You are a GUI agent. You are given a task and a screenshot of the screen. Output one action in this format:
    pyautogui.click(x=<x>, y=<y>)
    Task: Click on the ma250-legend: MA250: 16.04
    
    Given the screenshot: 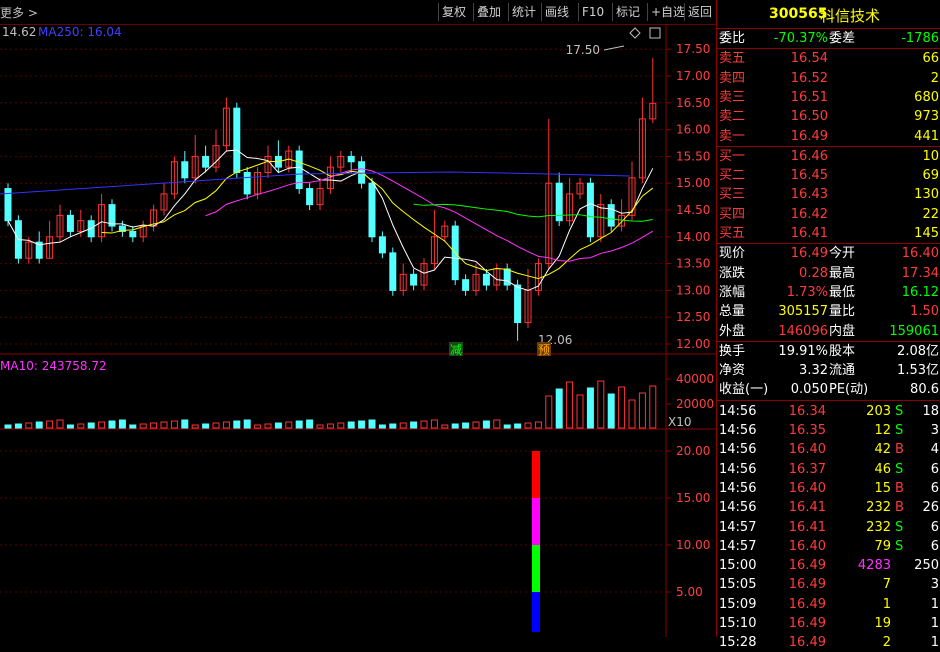 What is the action you would take?
    pyautogui.click(x=80, y=32)
    